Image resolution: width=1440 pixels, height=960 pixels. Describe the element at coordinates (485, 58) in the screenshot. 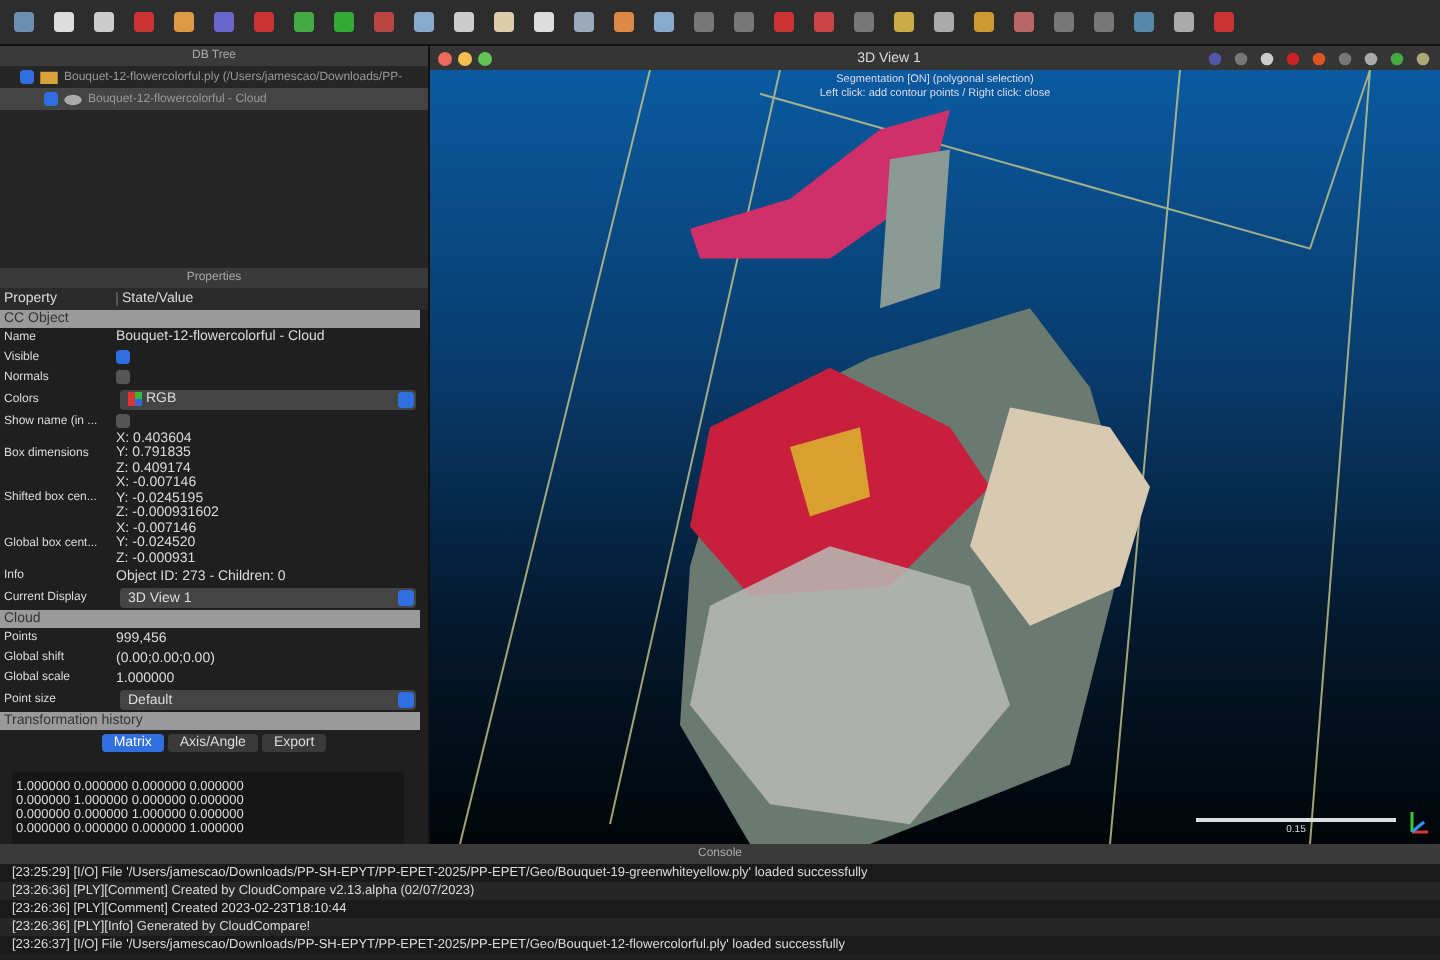

I see `maximize-icon` at that location.